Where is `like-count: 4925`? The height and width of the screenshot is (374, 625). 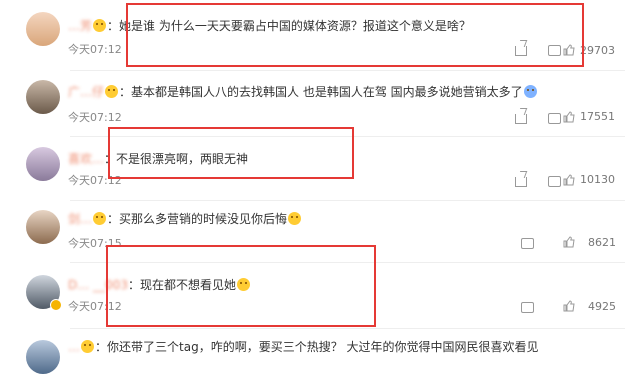 like-count: 4925 is located at coordinates (602, 306).